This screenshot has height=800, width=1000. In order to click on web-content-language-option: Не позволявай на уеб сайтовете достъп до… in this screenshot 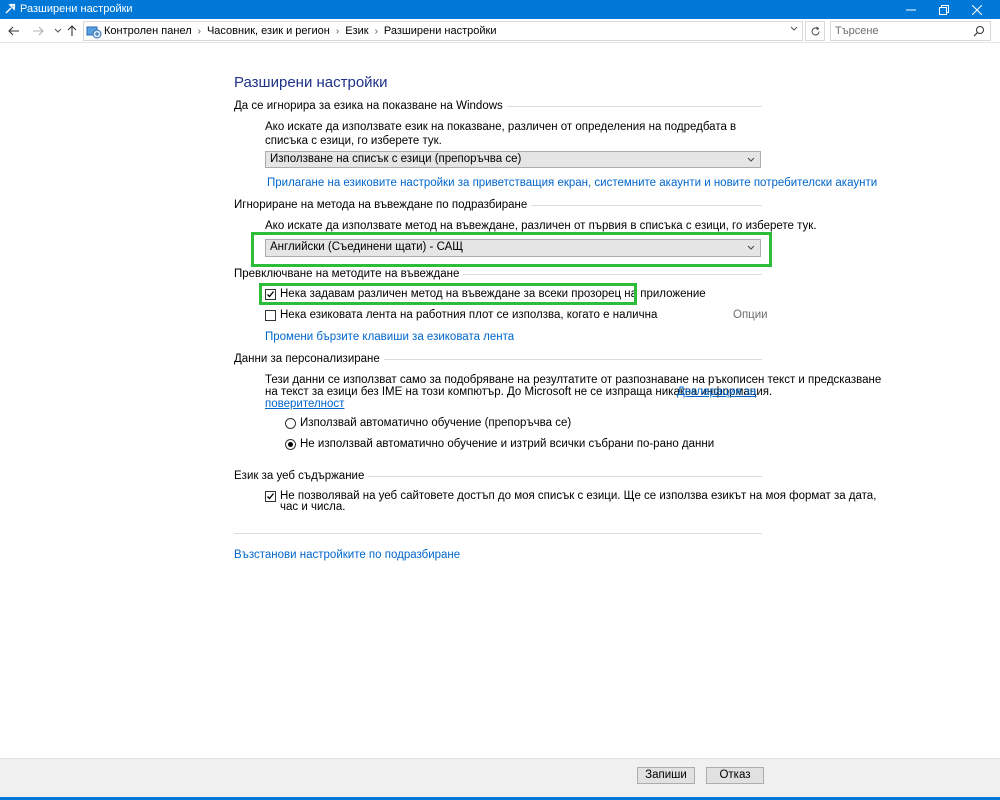, I will do `click(570, 496)`.